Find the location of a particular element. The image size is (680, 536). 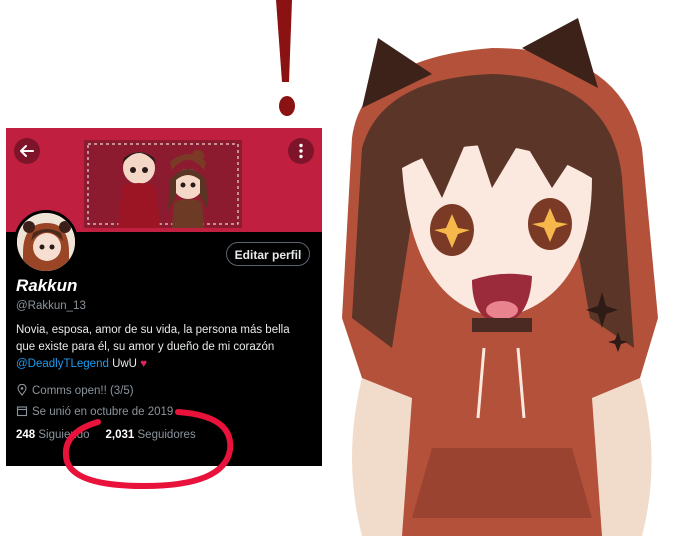

calendar-icon is located at coordinates (22, 411).